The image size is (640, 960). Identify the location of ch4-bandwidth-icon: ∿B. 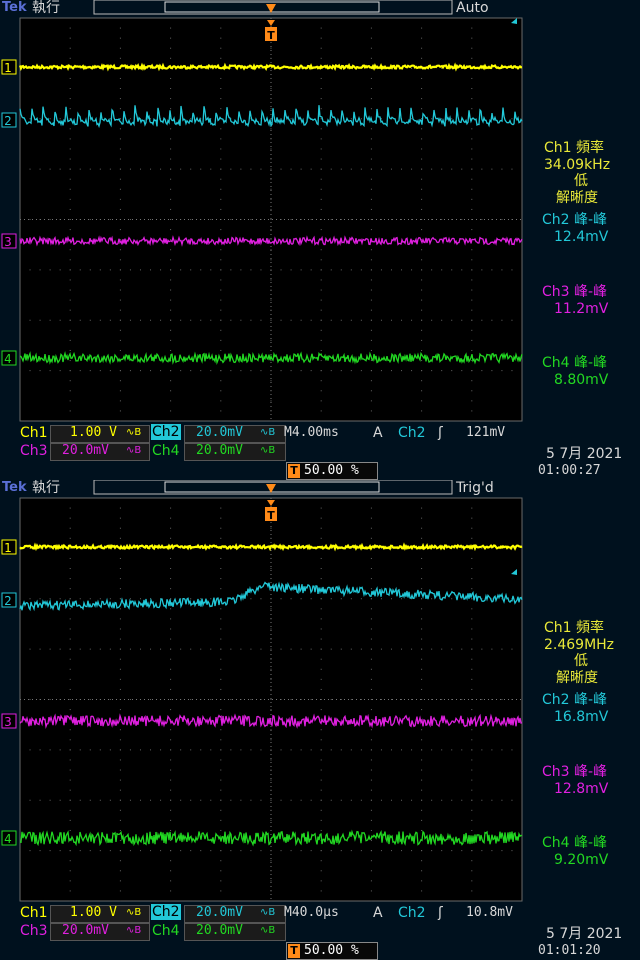
(268, 450).